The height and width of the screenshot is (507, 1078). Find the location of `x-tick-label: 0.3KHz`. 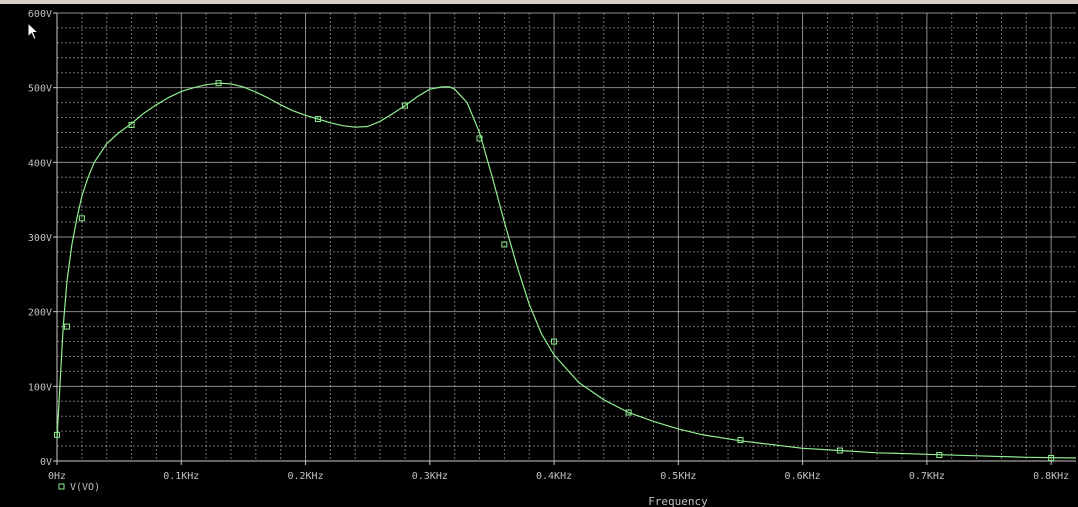

x-tick-label: 0.3KHz is located at coordinates (430, 476).